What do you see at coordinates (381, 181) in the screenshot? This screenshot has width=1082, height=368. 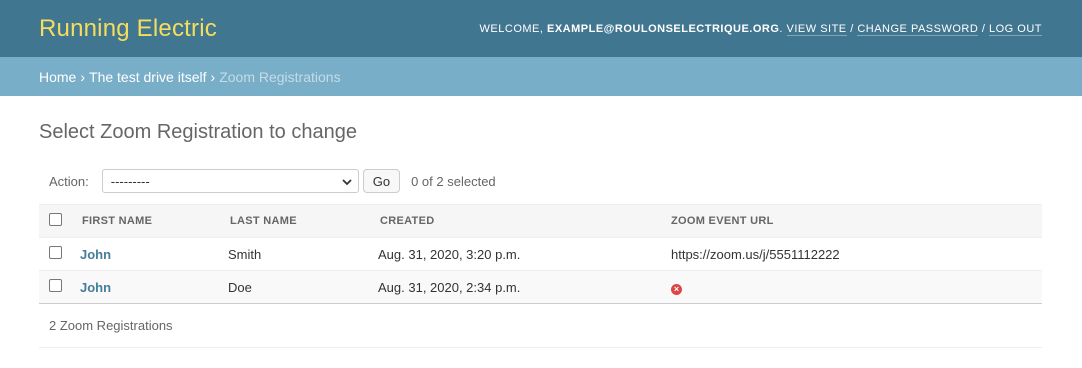 I see `go-button: Go` at bounding box center [381, 181].